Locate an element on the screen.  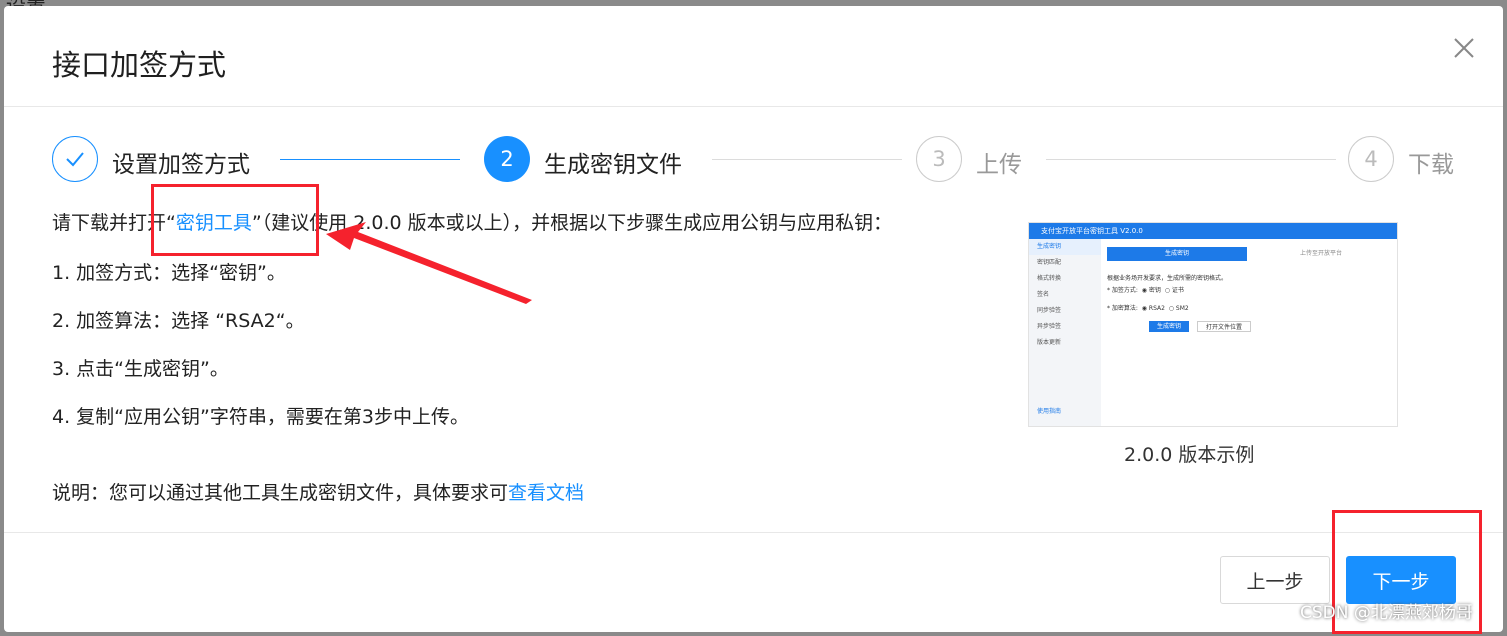
view-docs-link: 查看文档 is located at coordinates (546, 493).